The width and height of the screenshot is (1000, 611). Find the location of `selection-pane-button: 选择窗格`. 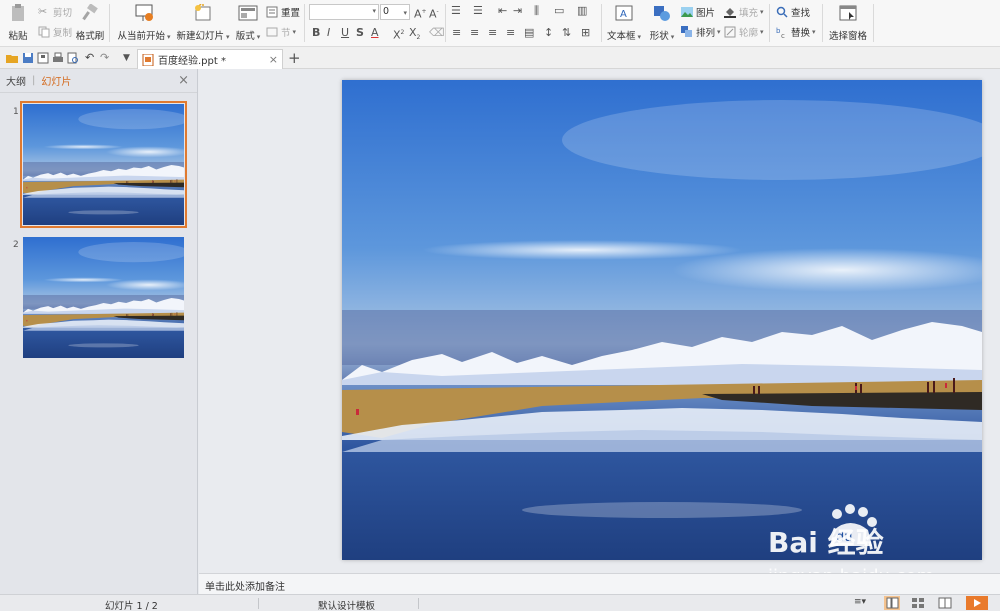

selection-pane-button: 选择窗格 is located at coordinates (848, 21).